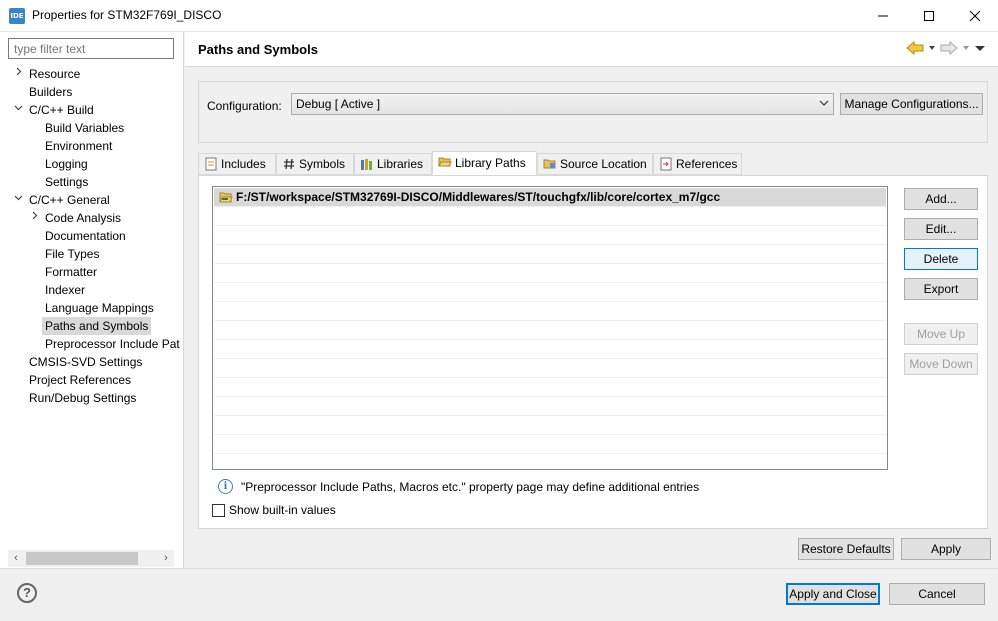  Describe the element at coordinates (941, 259) in the screenshot. I see `delete-button: Delete` at that location.